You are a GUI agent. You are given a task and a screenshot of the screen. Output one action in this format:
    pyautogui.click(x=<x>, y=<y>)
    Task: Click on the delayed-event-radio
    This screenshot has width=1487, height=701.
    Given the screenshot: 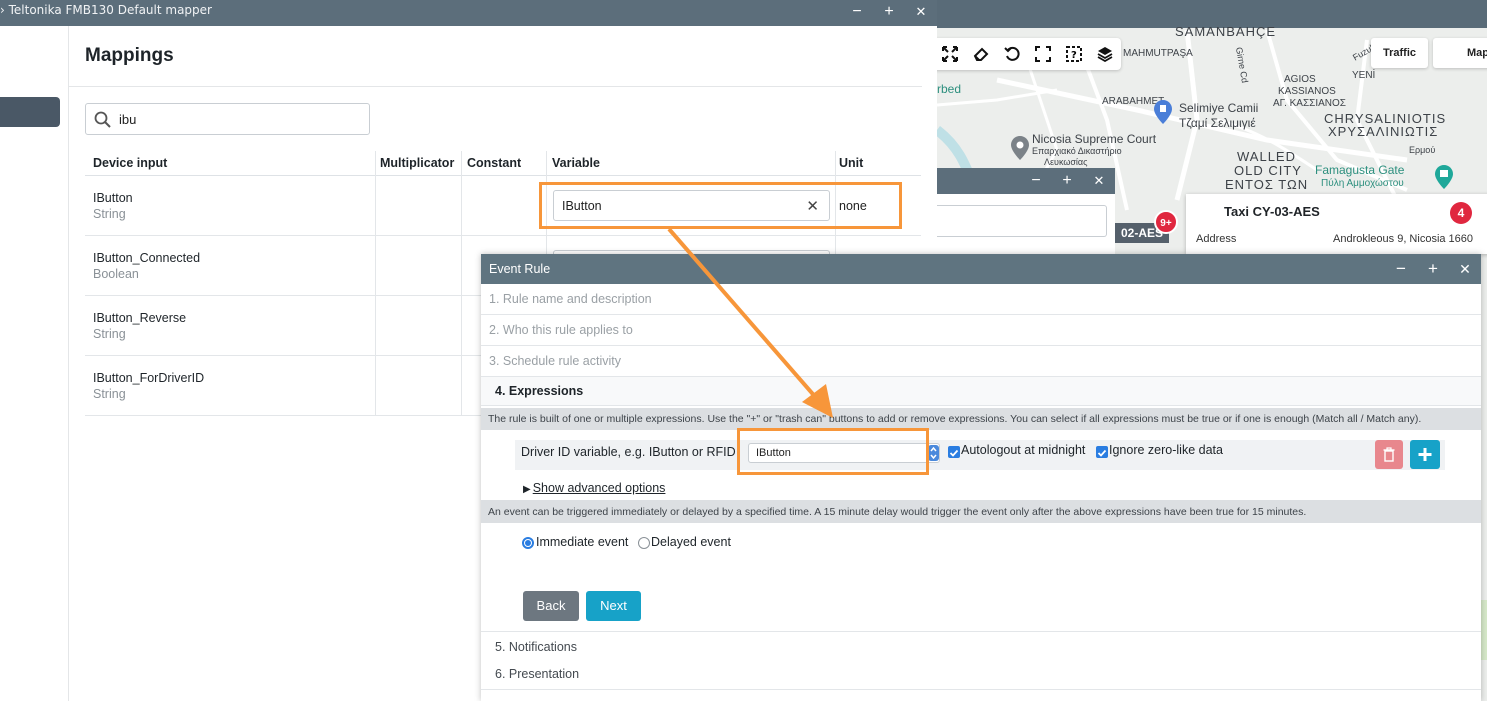 What is the action you would take?
    pyautogui.click(x=644, y=543)
    